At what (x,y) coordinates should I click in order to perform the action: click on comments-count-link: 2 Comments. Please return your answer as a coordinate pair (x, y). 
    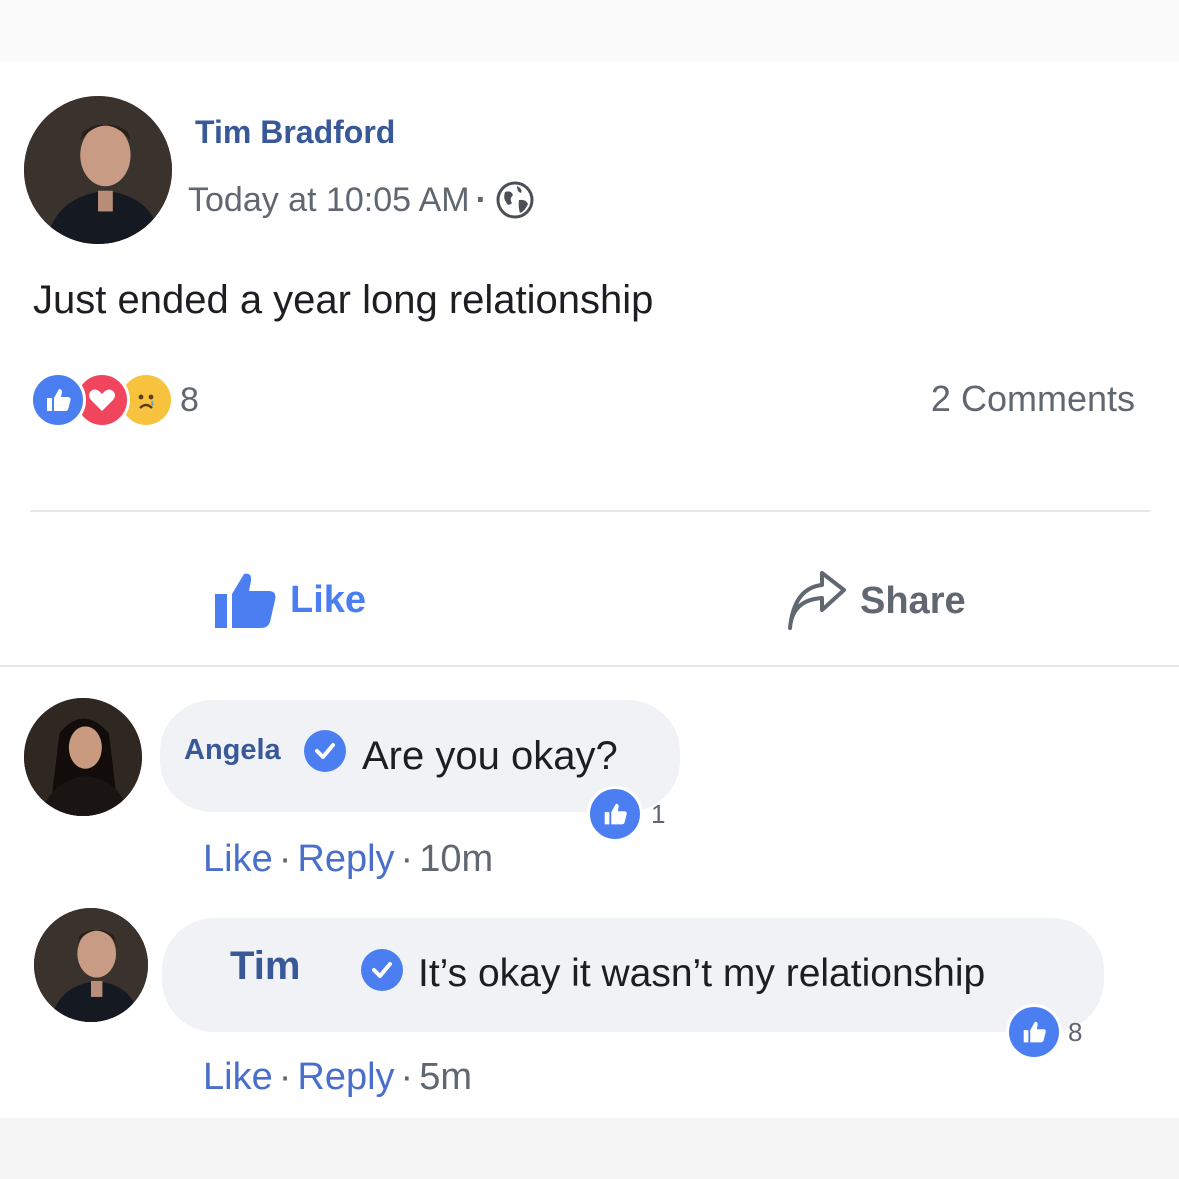
    Looking at the image, I should click on (1033, 399).